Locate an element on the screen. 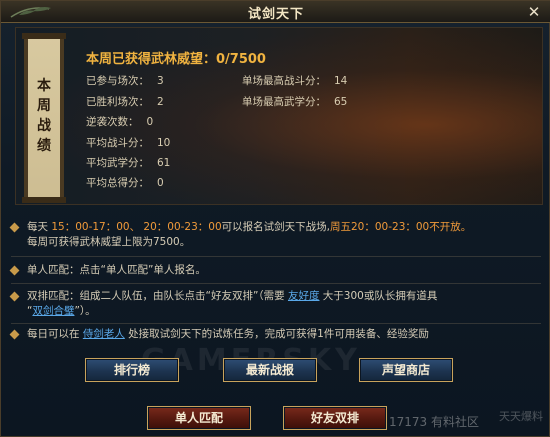  title-bar: 试剑天下 ✕ is located at coordinates (275, 12).